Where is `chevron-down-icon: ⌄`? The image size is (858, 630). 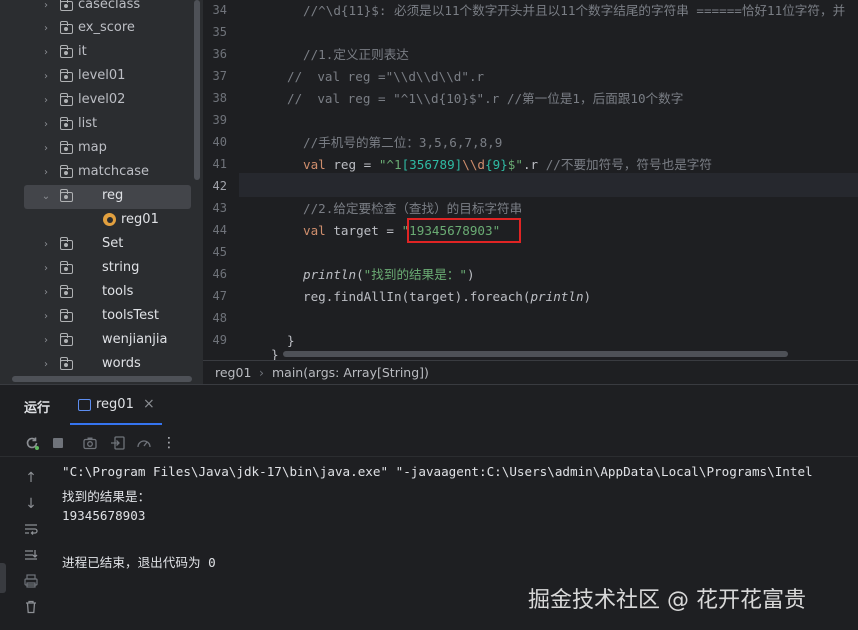 chevron-down-icon: ⌄ is located at coordinates (46, 197).